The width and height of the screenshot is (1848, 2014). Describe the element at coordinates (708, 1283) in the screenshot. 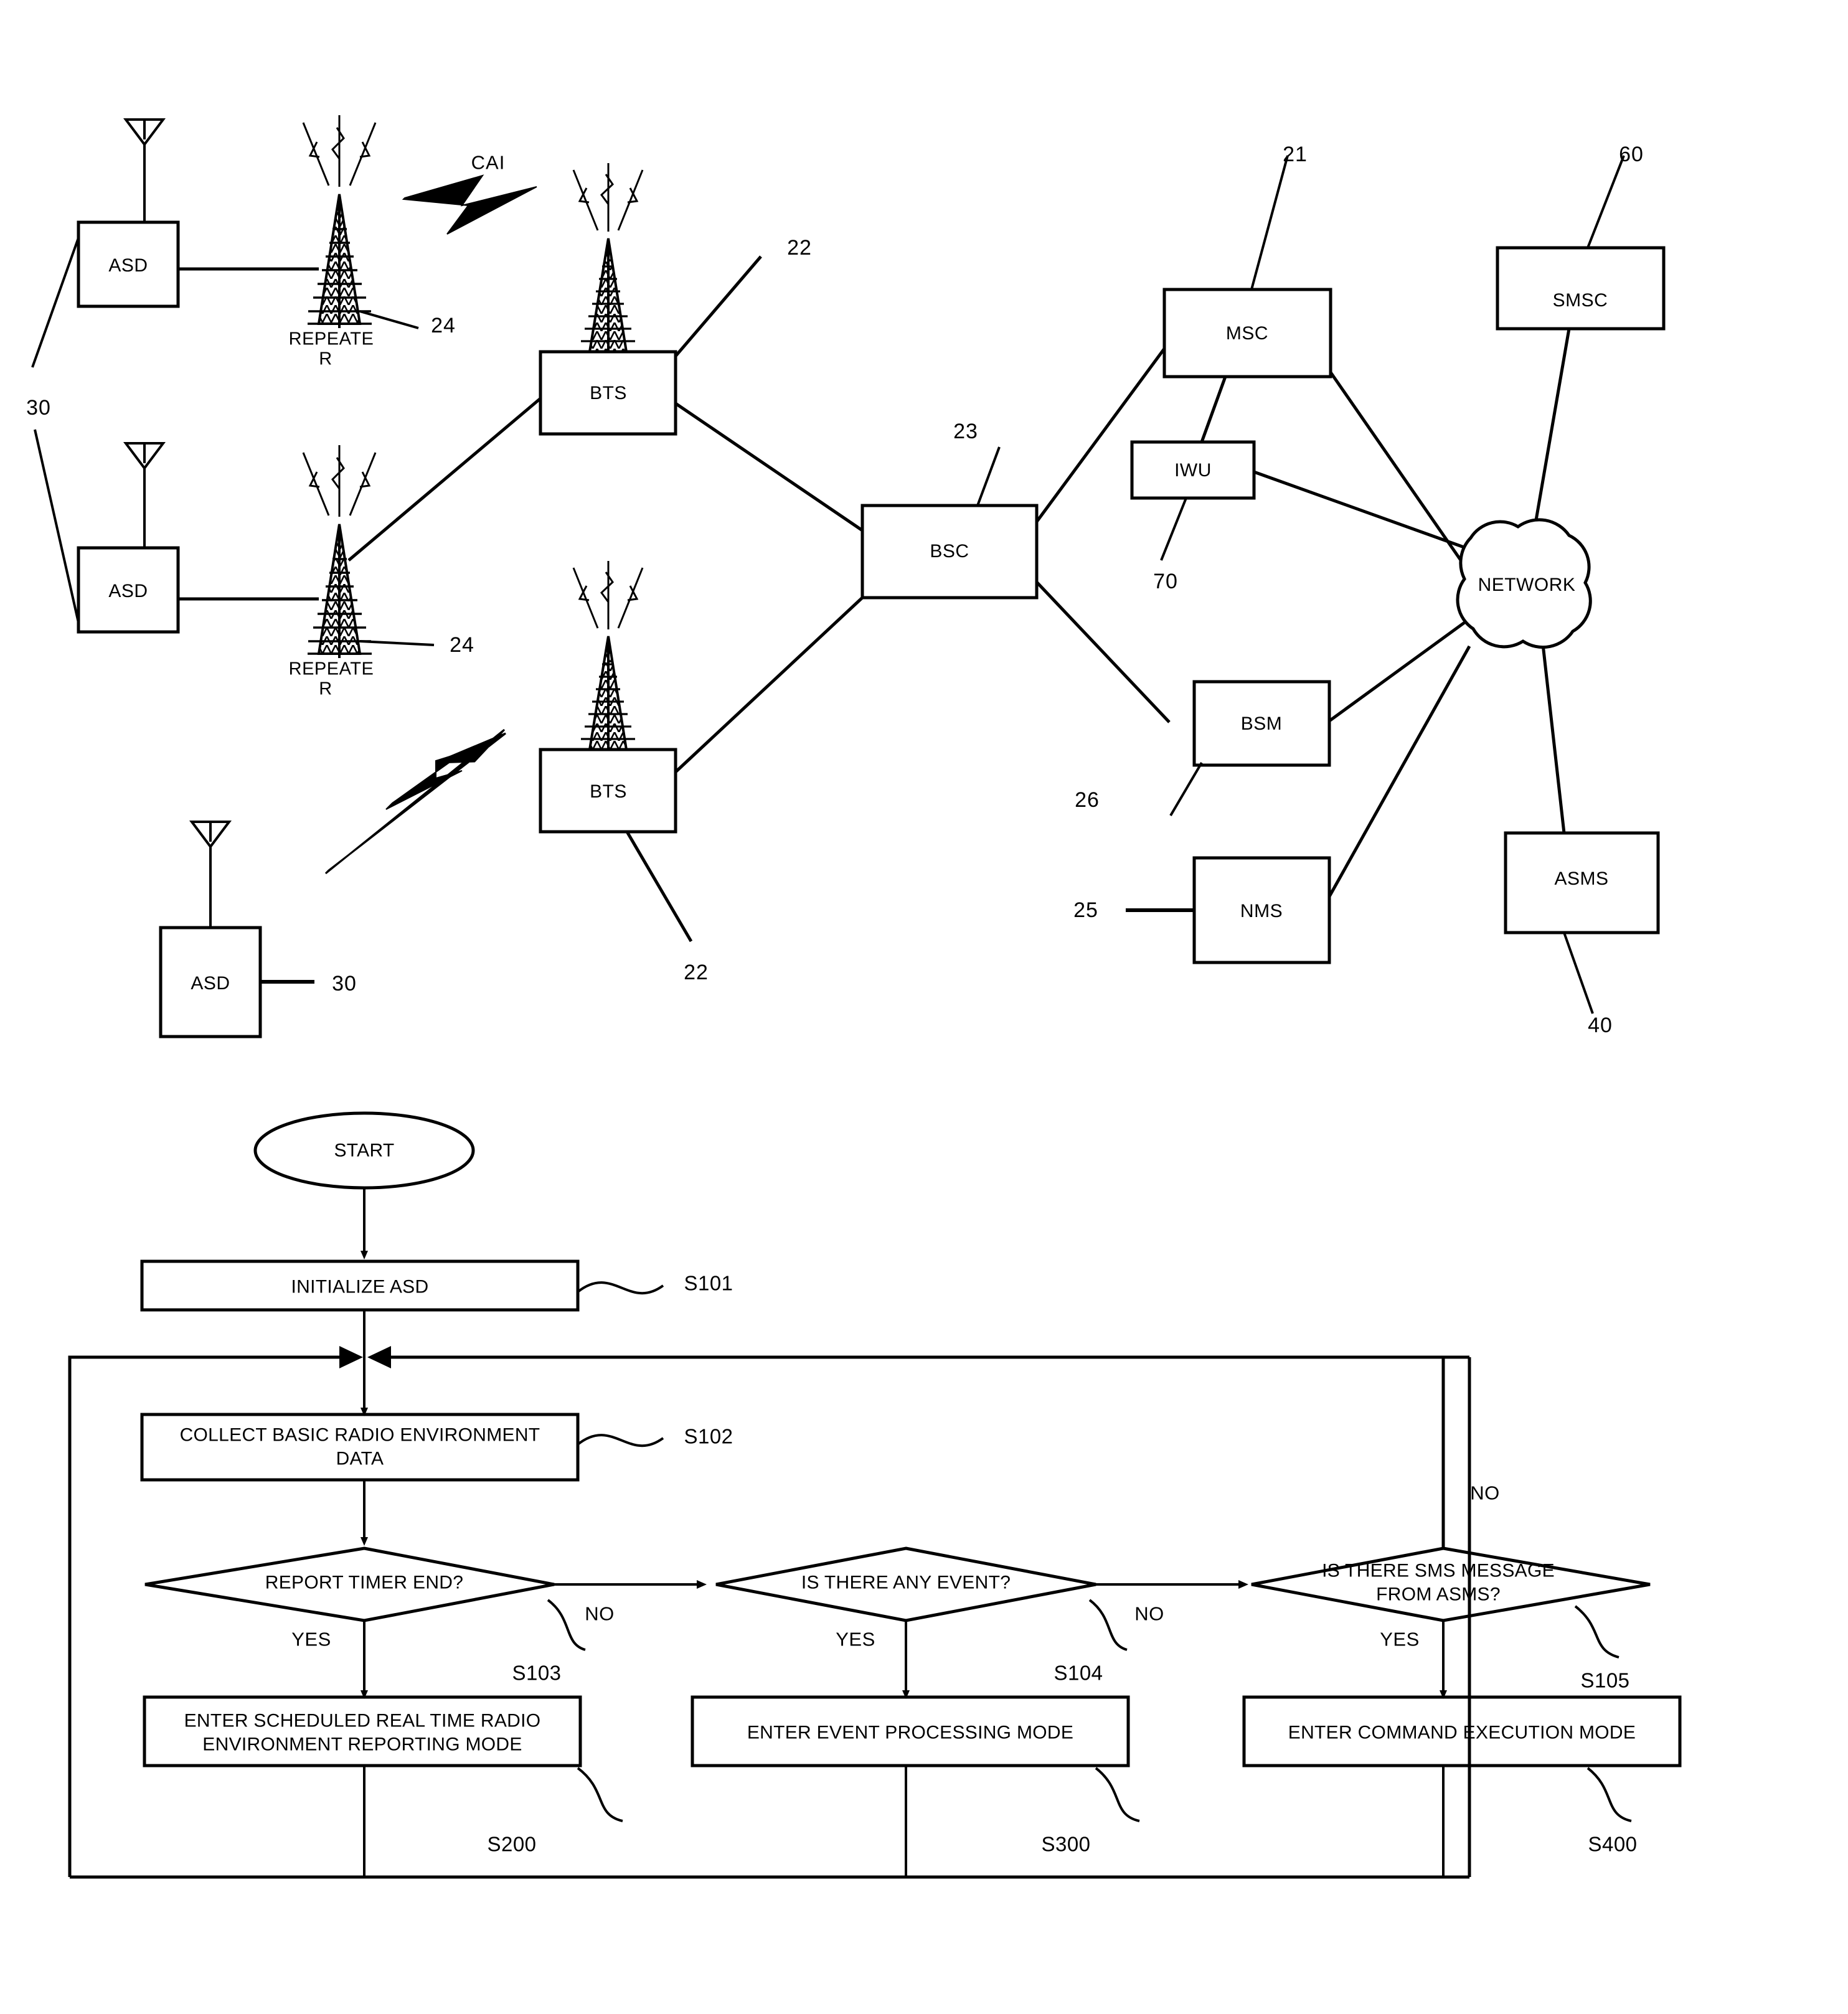

I see `step-ref-s101: S101` at that location.